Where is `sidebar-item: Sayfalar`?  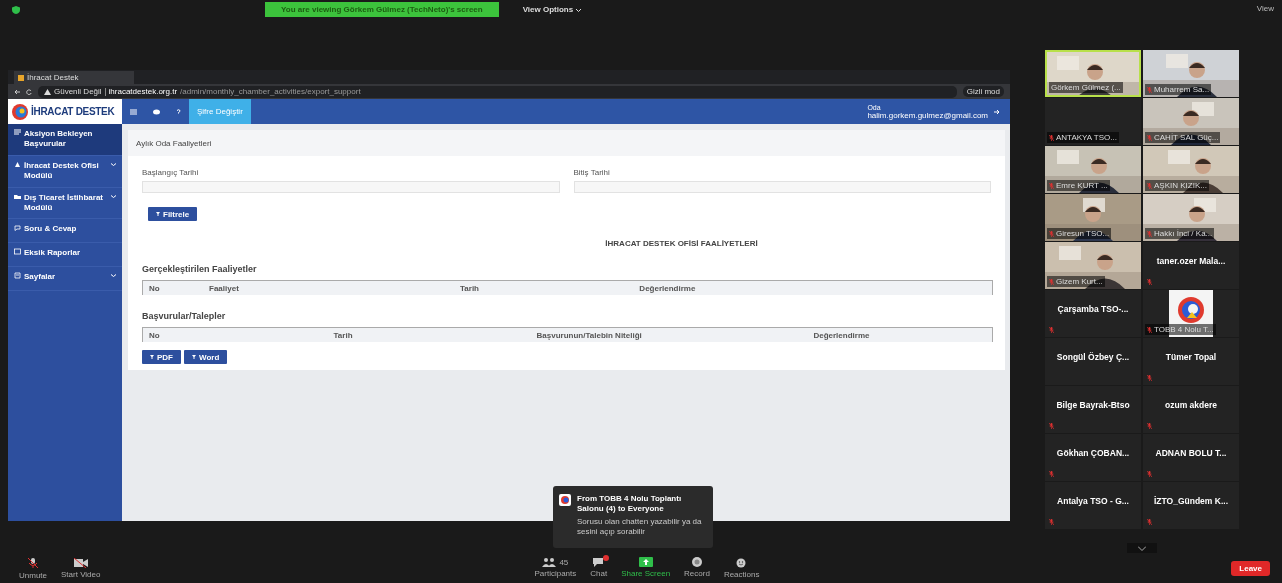
sidebar-item: Sayfalar is located at coordinates (65, 279).